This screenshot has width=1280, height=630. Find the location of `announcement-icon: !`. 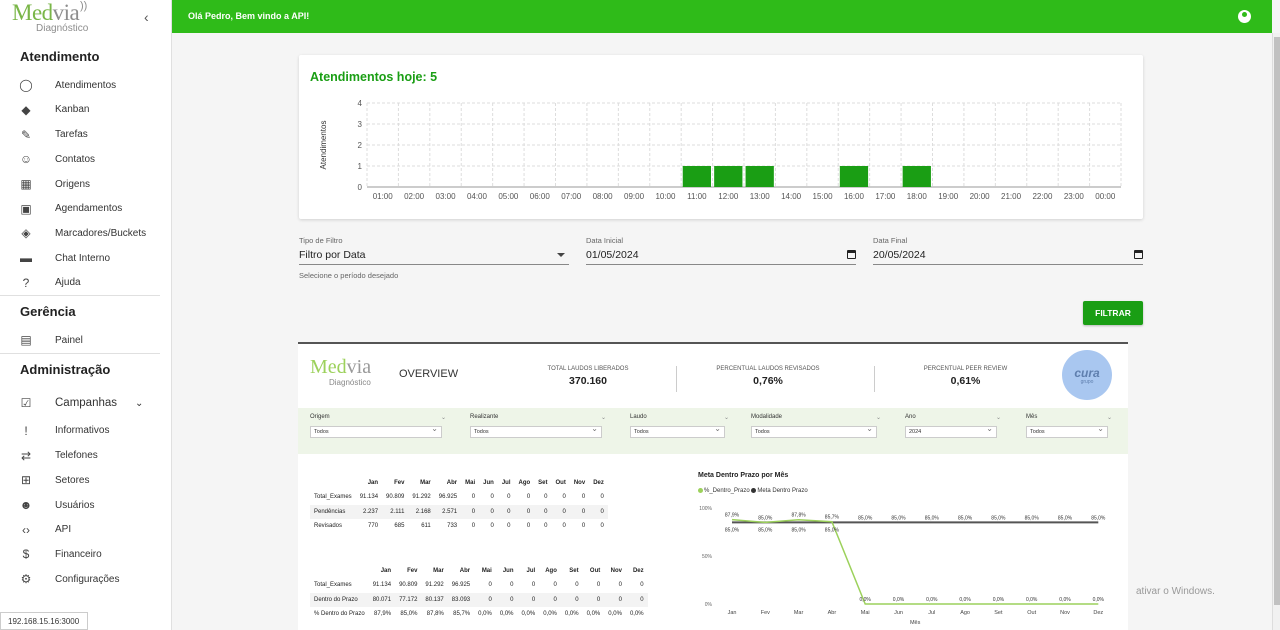

announcement-icon: ! is located at coordinates (26, 430).